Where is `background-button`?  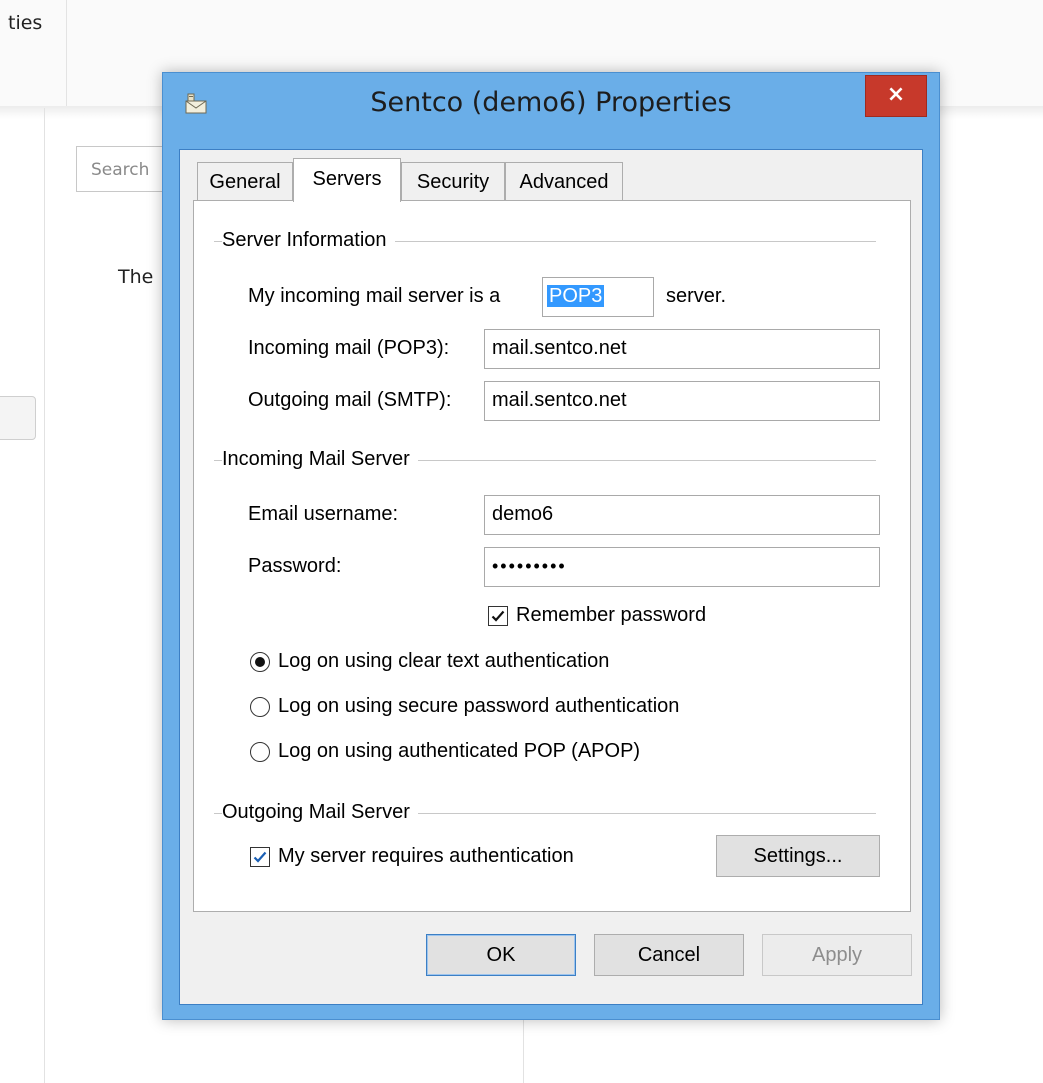 background-button is located at coordinates (18, 418).